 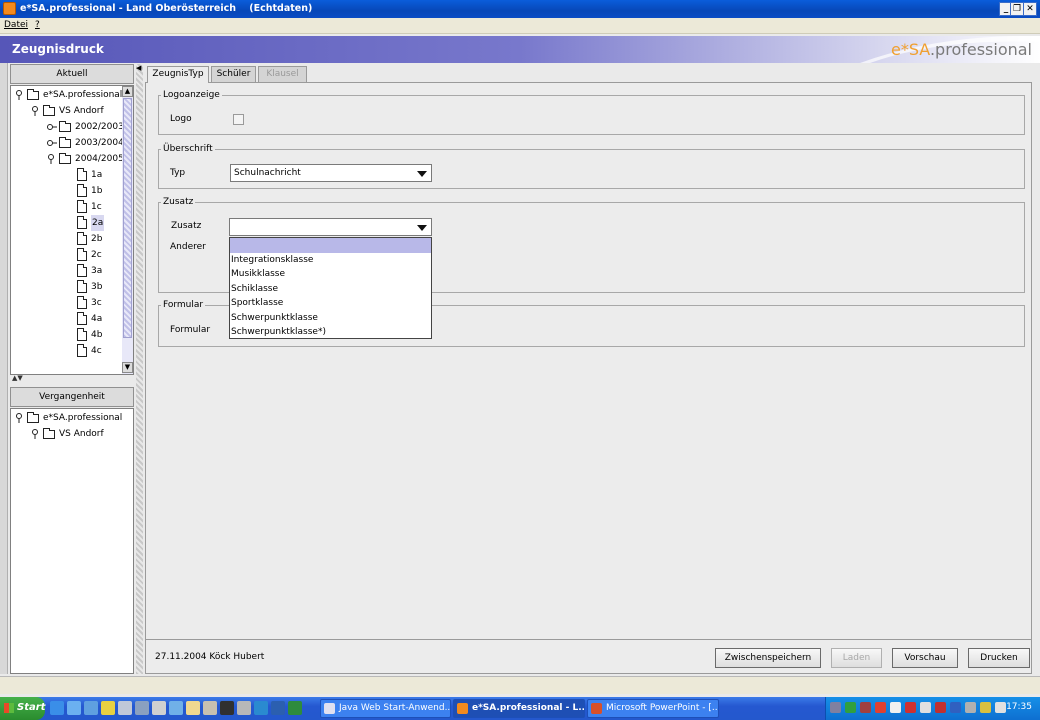 What do you see at coordinates (331, 173) in the screenshot?
I see `typ-combobox: Schulnachricht` at bounding box center [331, 173].